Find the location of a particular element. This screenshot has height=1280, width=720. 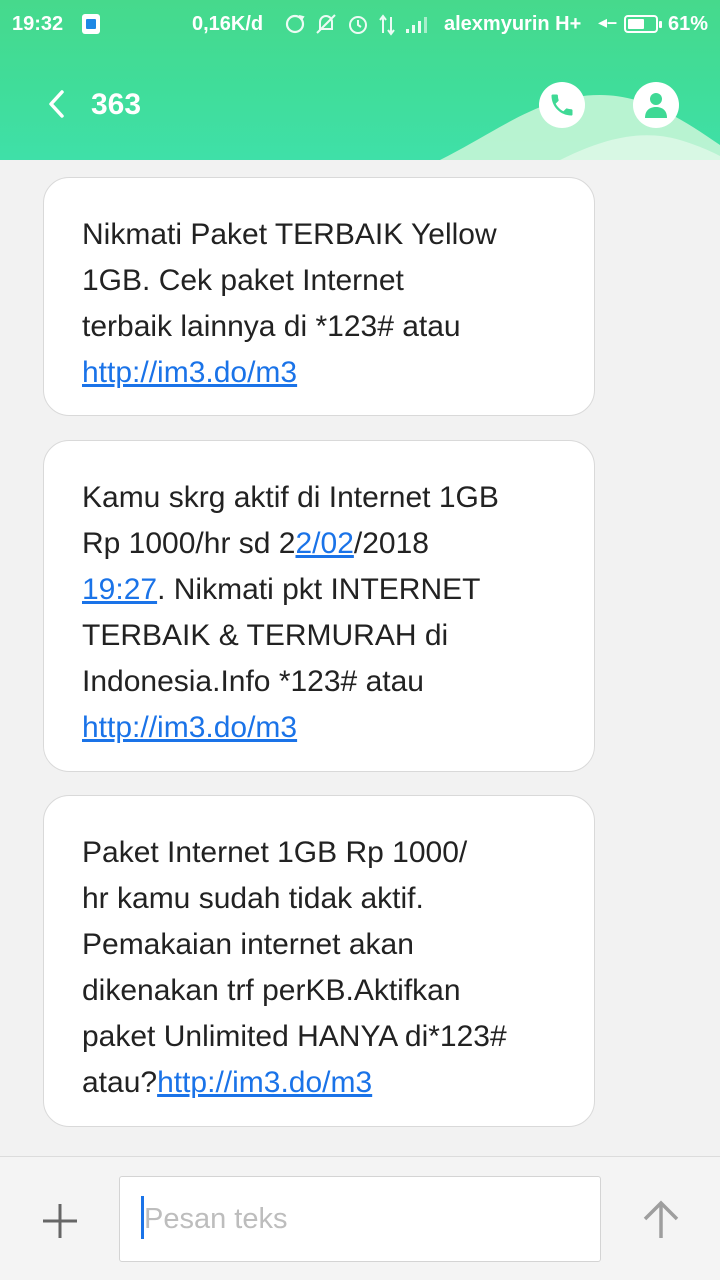

message-line: hr kamu sudah tidak aktif. is located at coordinates (319, 899).